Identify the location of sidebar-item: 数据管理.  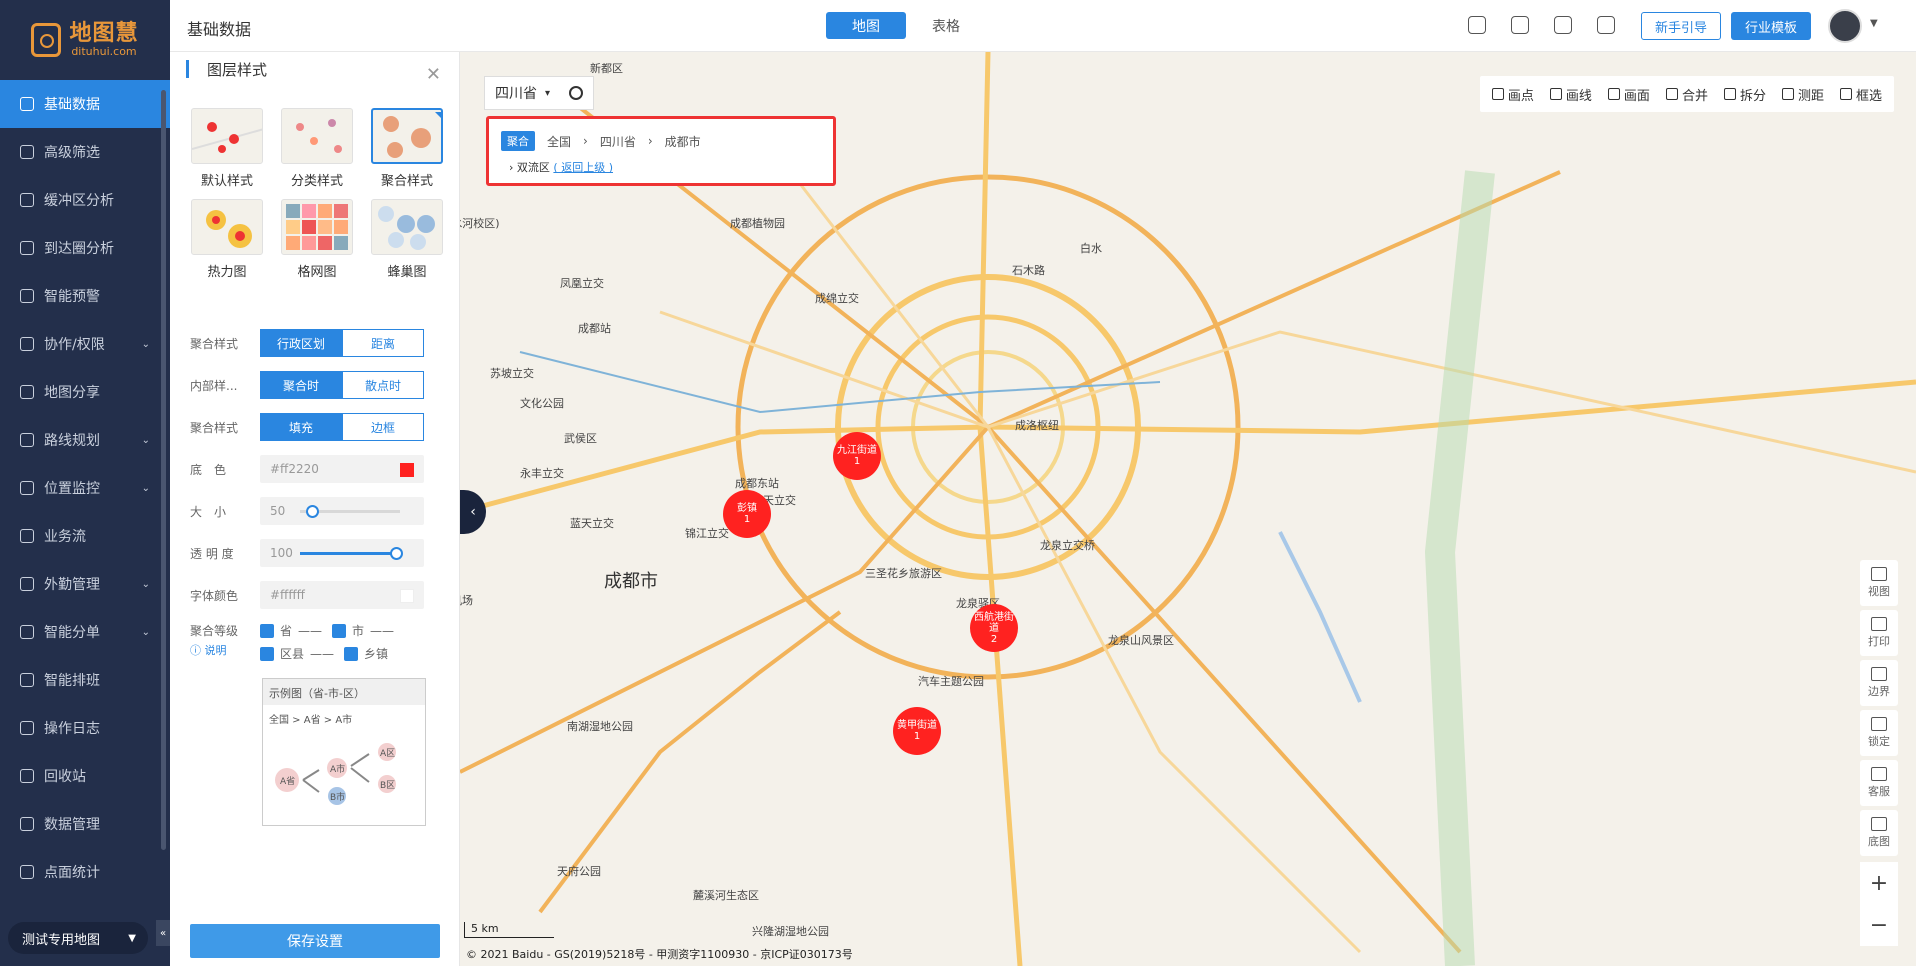
(85, 824).